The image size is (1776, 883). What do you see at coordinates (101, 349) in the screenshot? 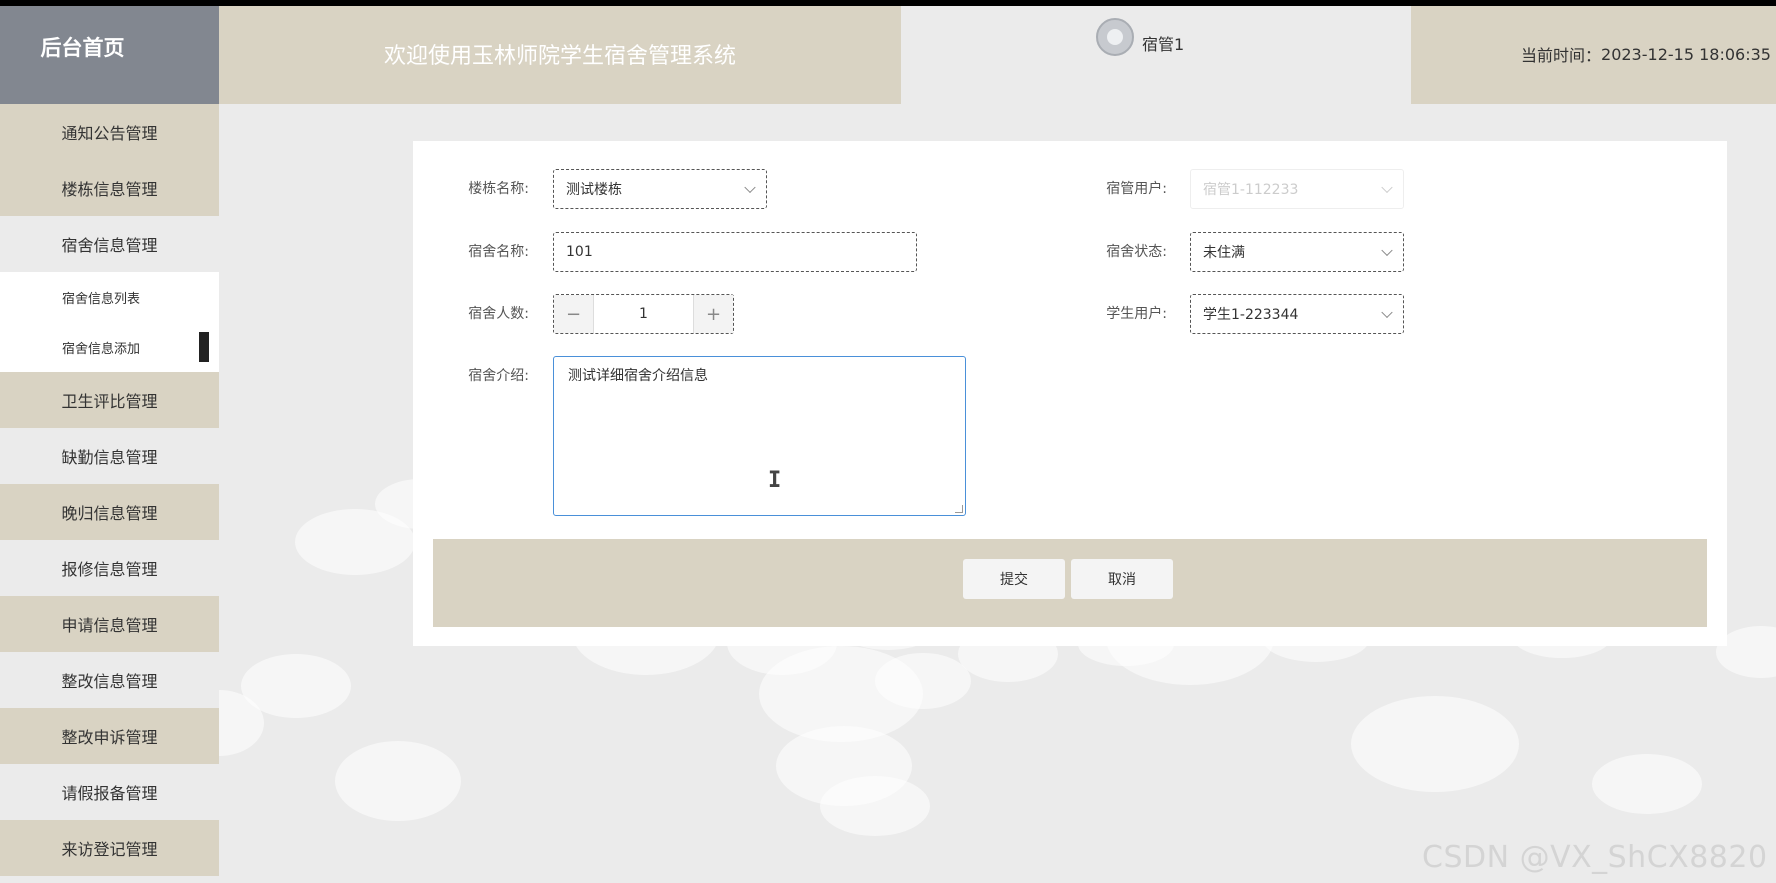
I see `sidebar-subitem-label: 宿舍信息添加` at bounding box center [101, 349].